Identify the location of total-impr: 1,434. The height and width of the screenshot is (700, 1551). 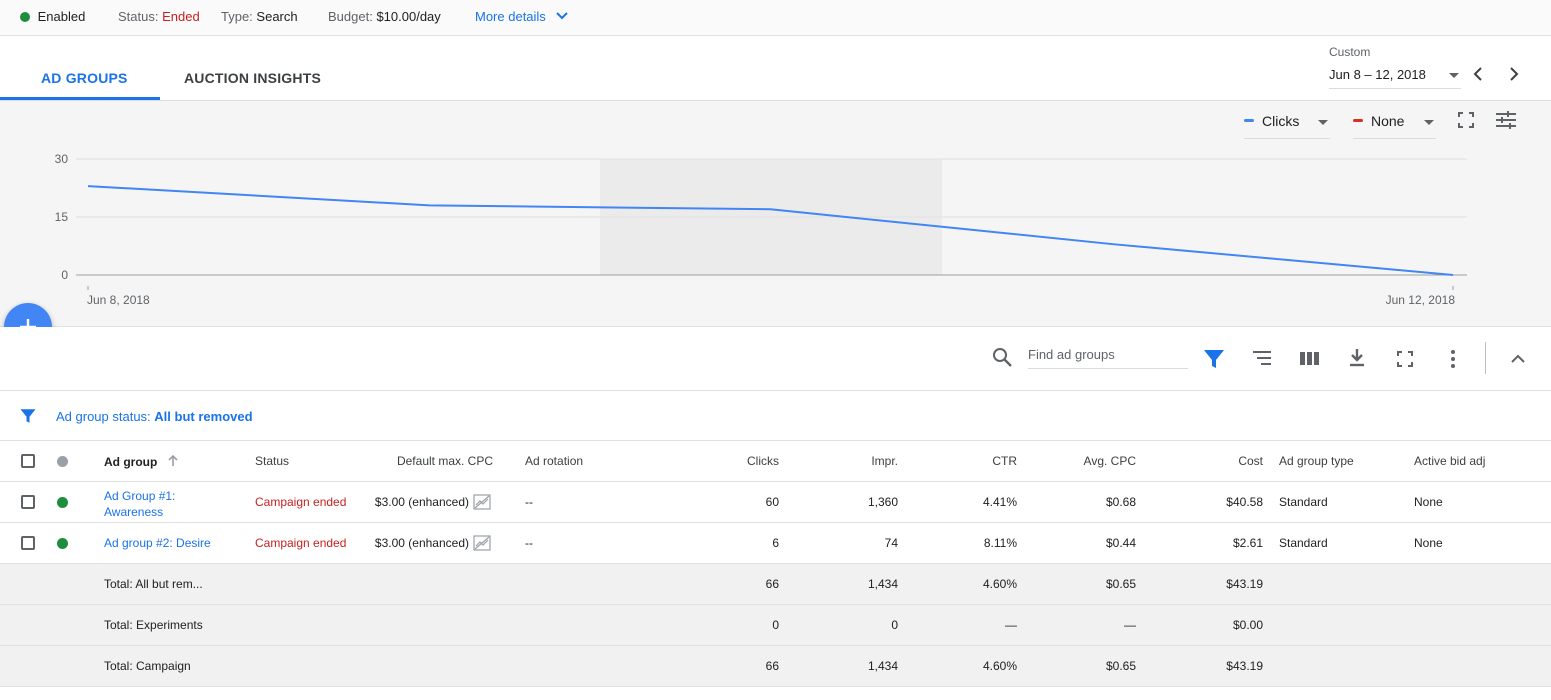
(882, 584).